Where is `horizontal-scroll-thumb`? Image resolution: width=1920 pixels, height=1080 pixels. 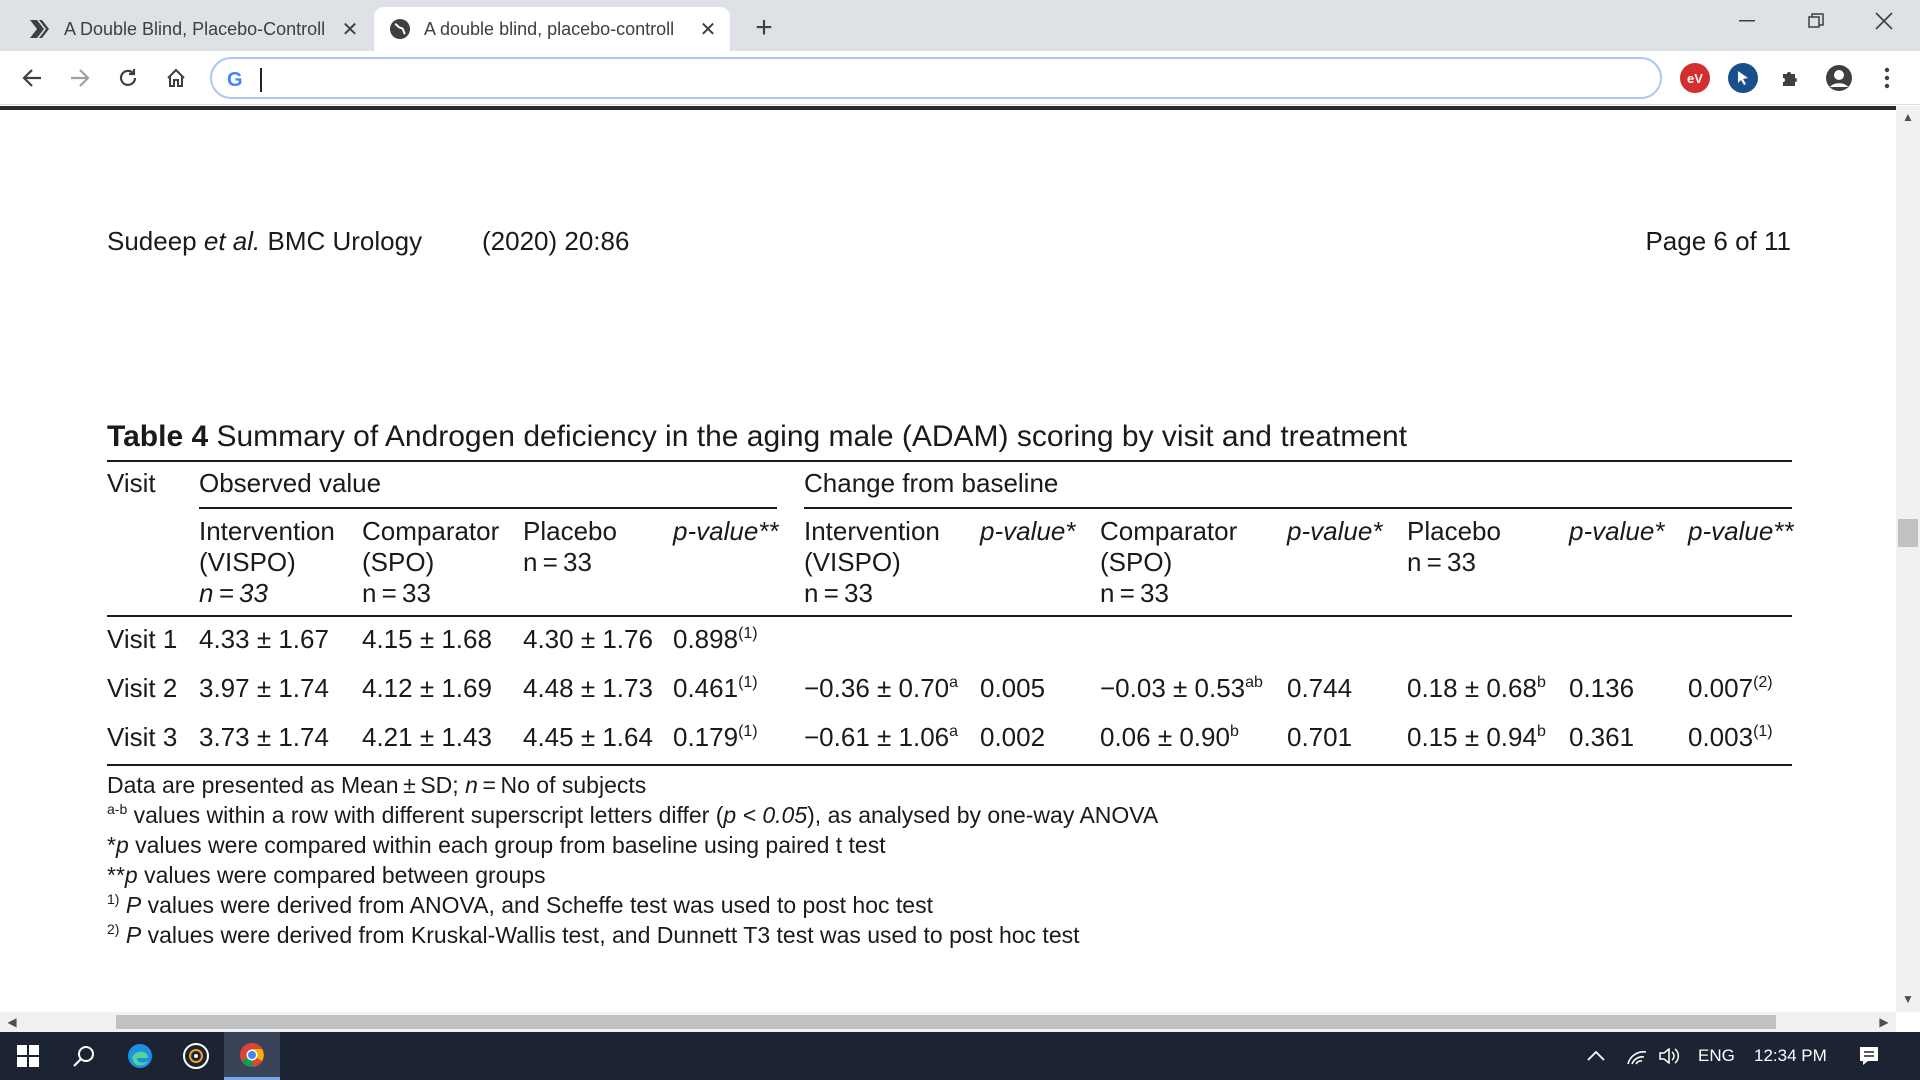 horizontal-scroll-thumb is located at coordinates (946, 1022).